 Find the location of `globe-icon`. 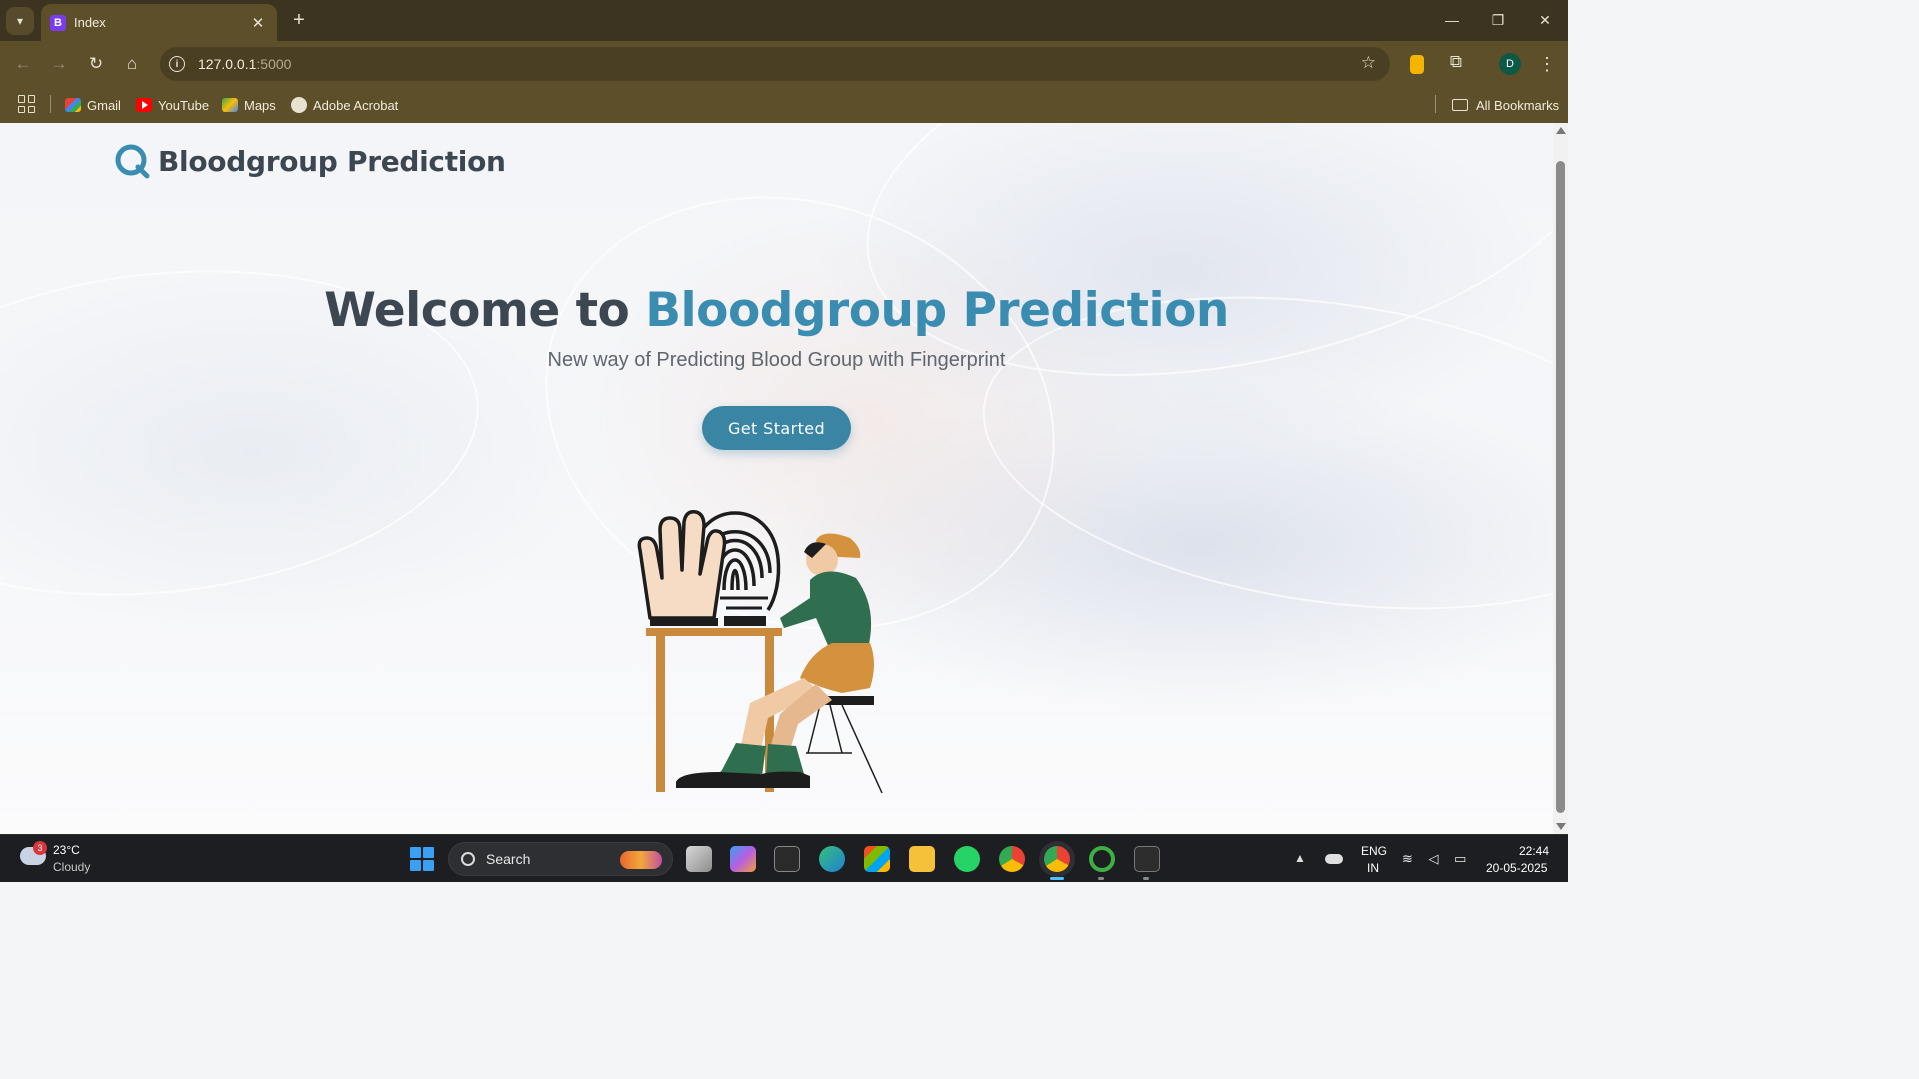

globe-icon is located at coordinates (299, 105).